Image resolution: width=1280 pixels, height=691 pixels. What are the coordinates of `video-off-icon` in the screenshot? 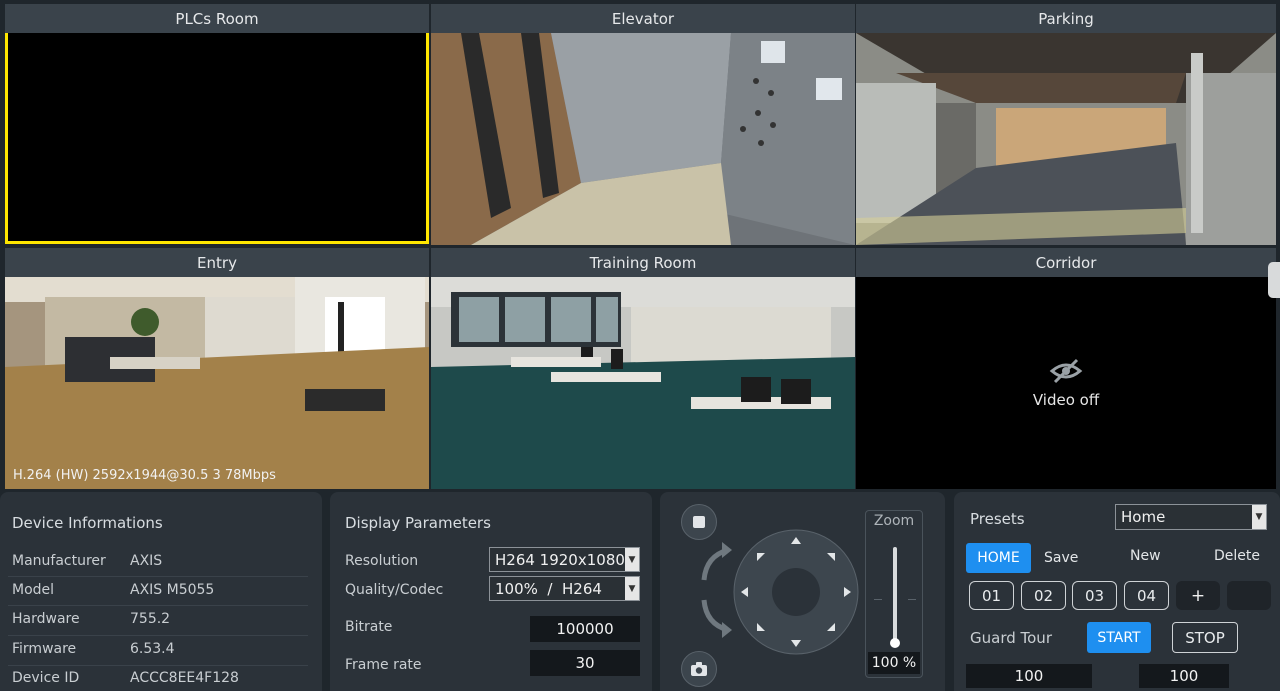 It's located at (1066, 371).